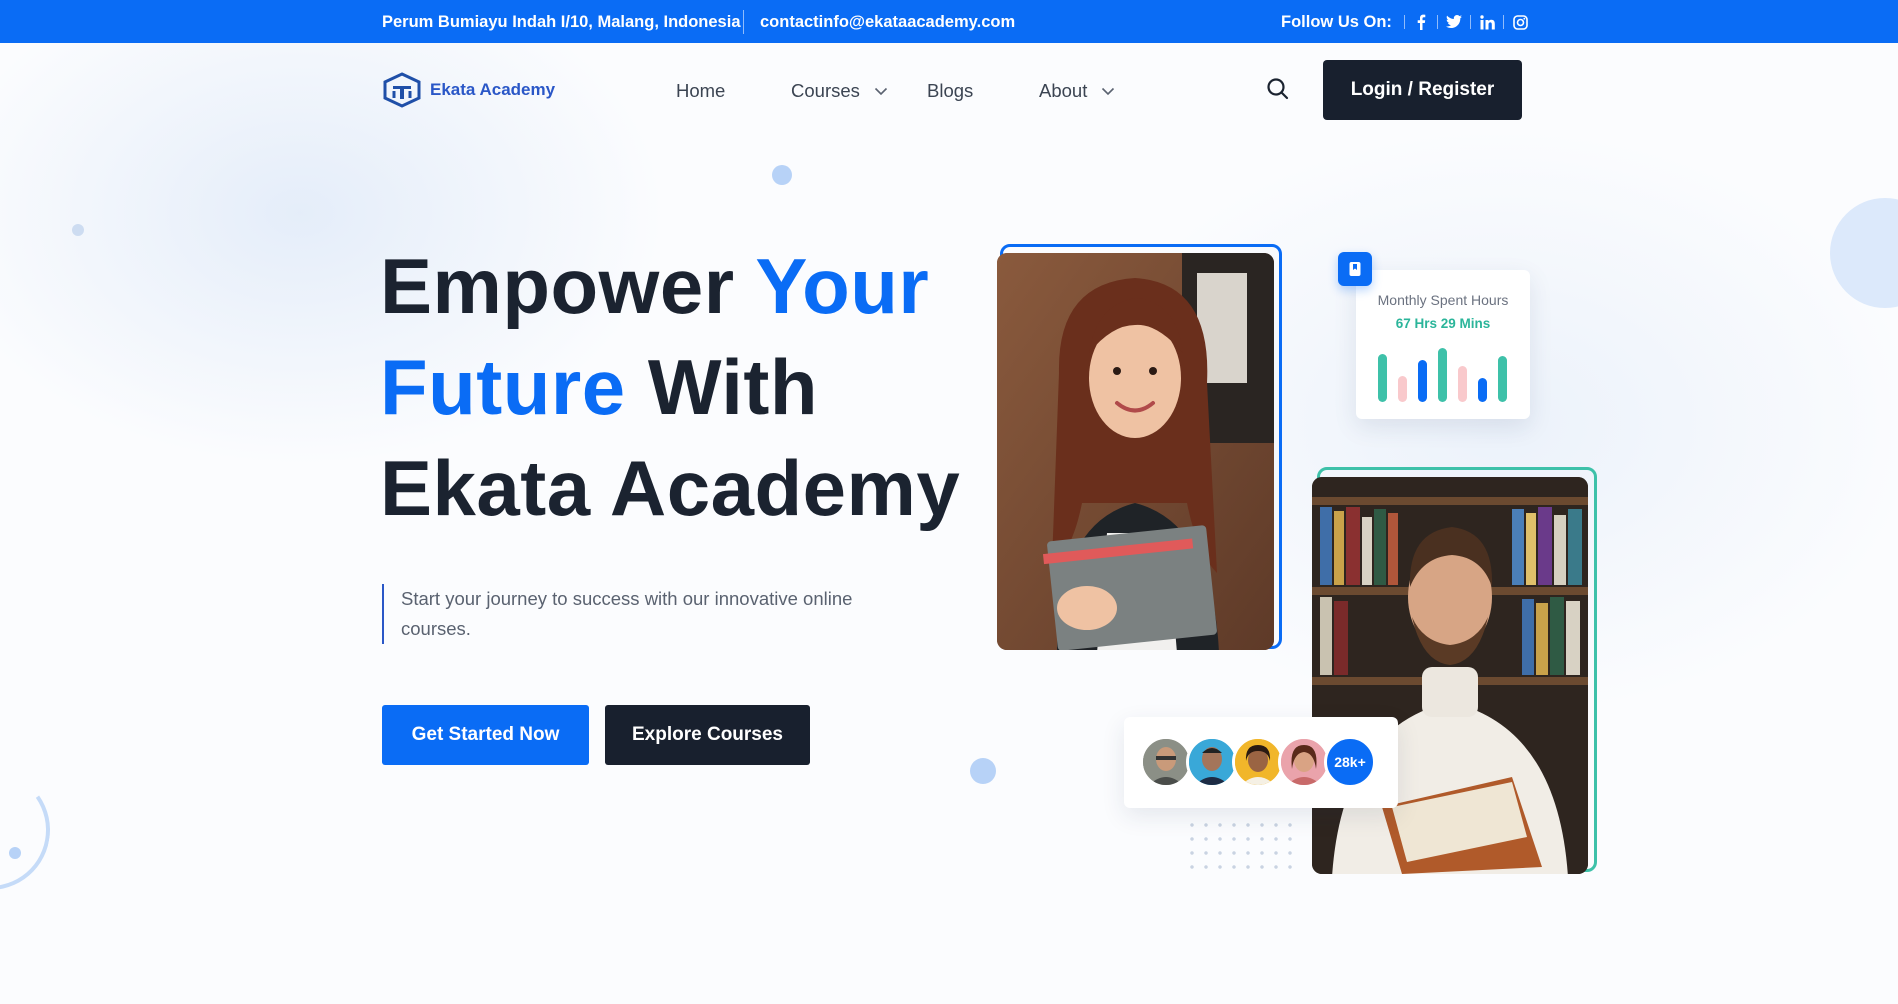  I want to click on site-logo: Ekata Academy, so click(468, 90).